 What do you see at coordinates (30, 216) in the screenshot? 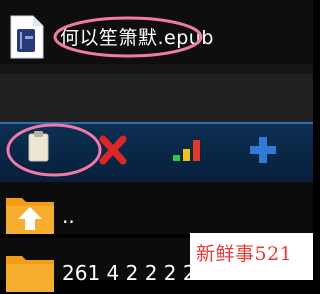
I see `folder-up-icon` at bounding box center [30, 216].